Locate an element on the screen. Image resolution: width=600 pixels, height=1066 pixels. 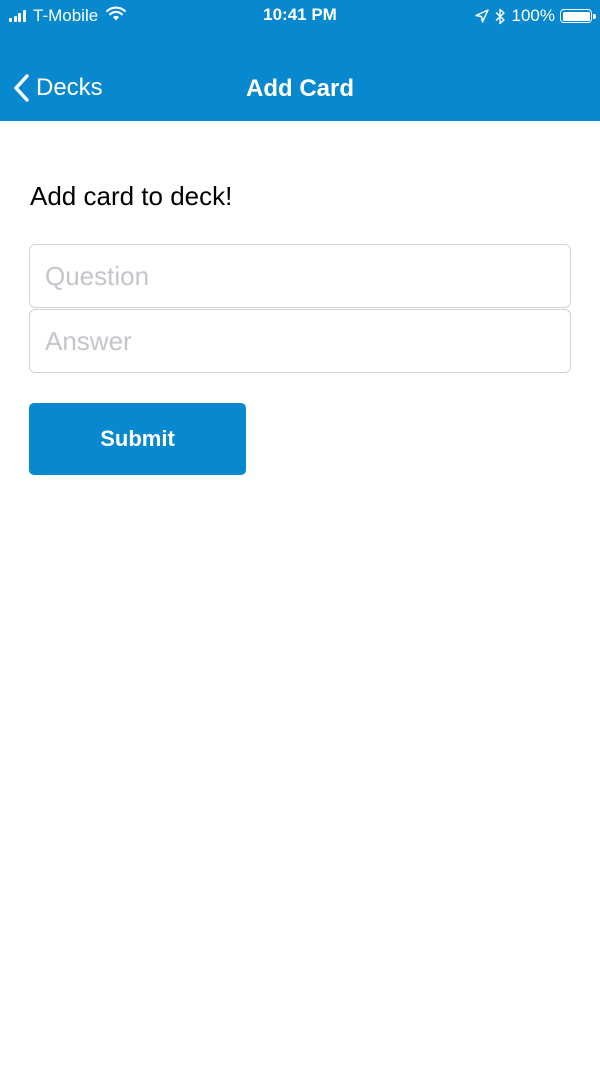
navigation-bar: Decks Add Card is located at coordinates (300, 90).